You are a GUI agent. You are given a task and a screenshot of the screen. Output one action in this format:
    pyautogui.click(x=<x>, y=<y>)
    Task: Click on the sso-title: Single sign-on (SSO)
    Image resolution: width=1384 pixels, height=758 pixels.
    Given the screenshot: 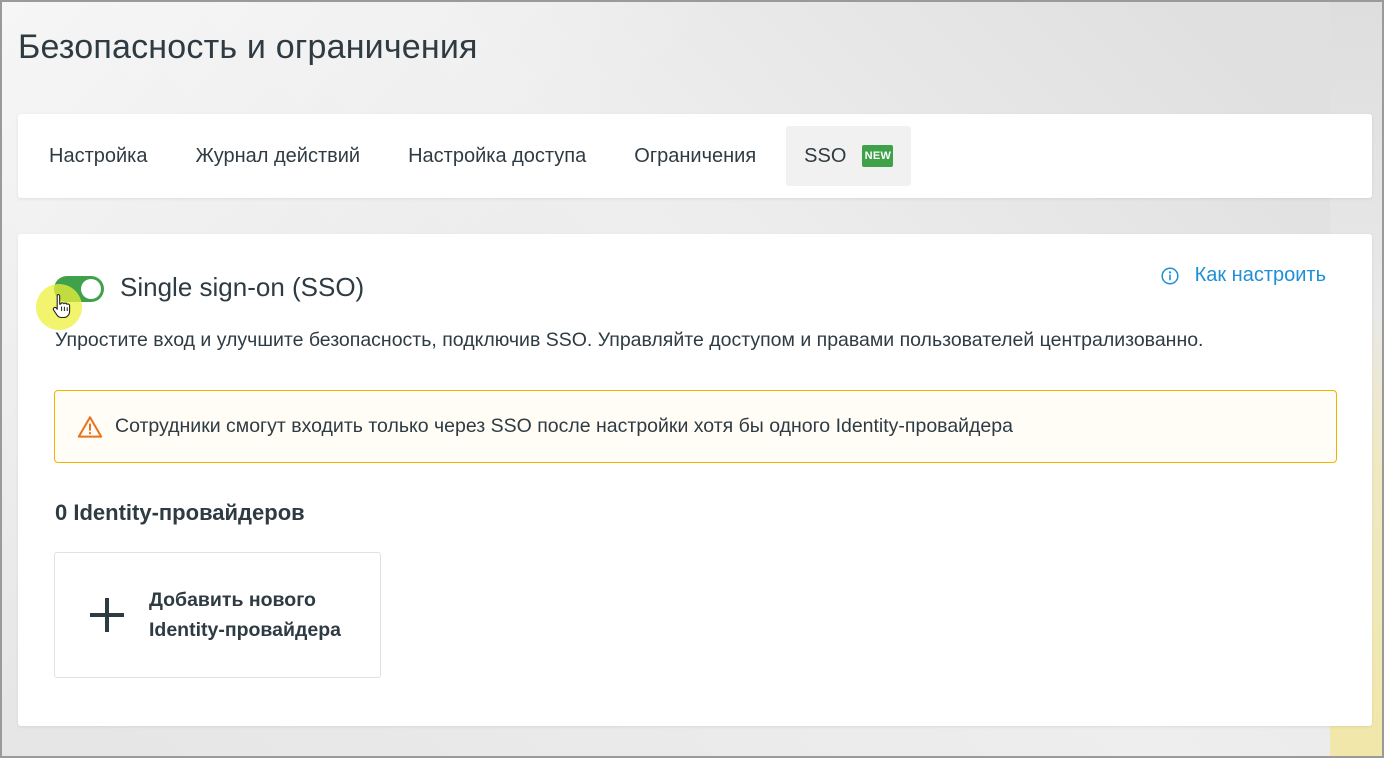 What is the action you would take?
    pyautogui.click(x=242, y=287)
    